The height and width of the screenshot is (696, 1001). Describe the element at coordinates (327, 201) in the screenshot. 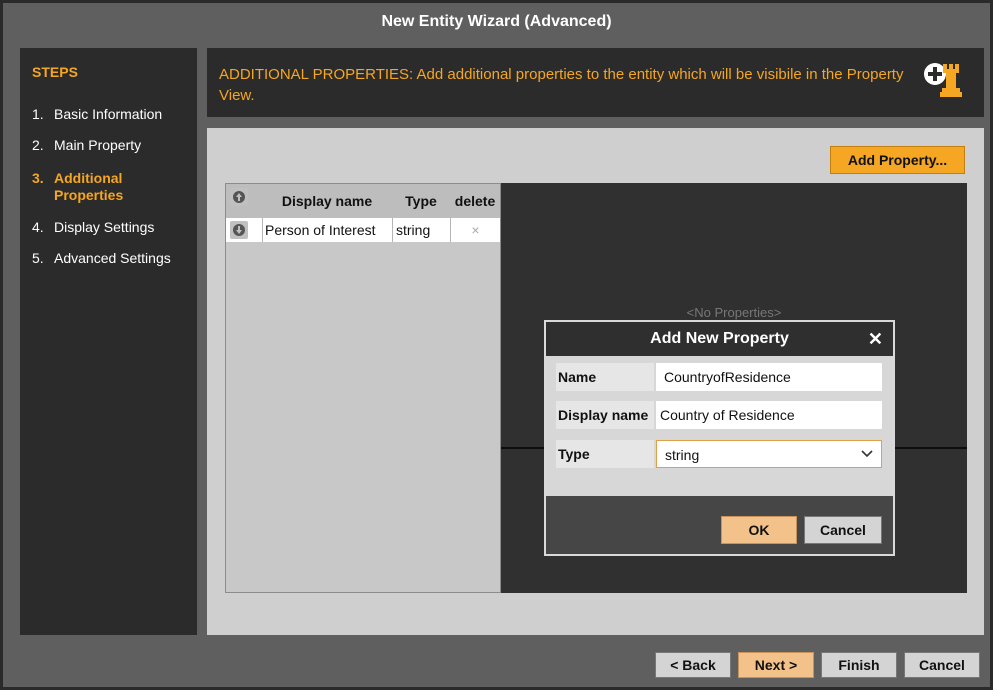

I see `column-header-display-name: Display name` at that location.